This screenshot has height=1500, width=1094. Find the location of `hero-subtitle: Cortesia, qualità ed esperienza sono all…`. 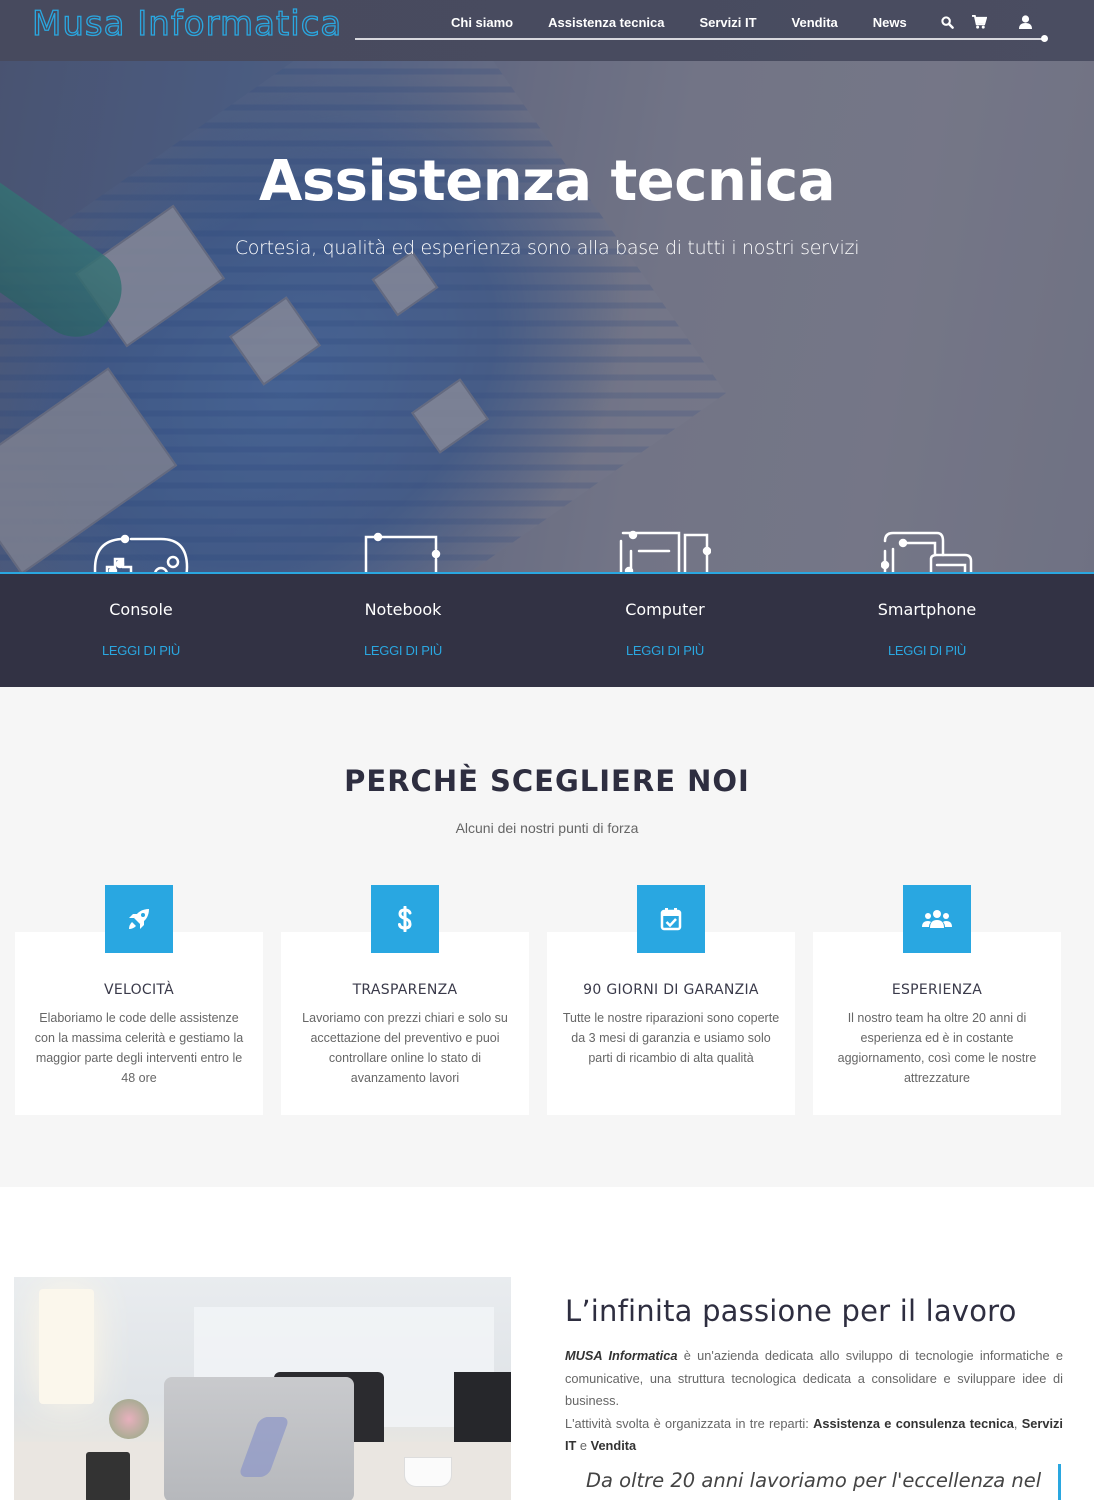

hero-subtitle: Cortesia, qualità ed esperienza sono all… is located at coordinates (547, 248).